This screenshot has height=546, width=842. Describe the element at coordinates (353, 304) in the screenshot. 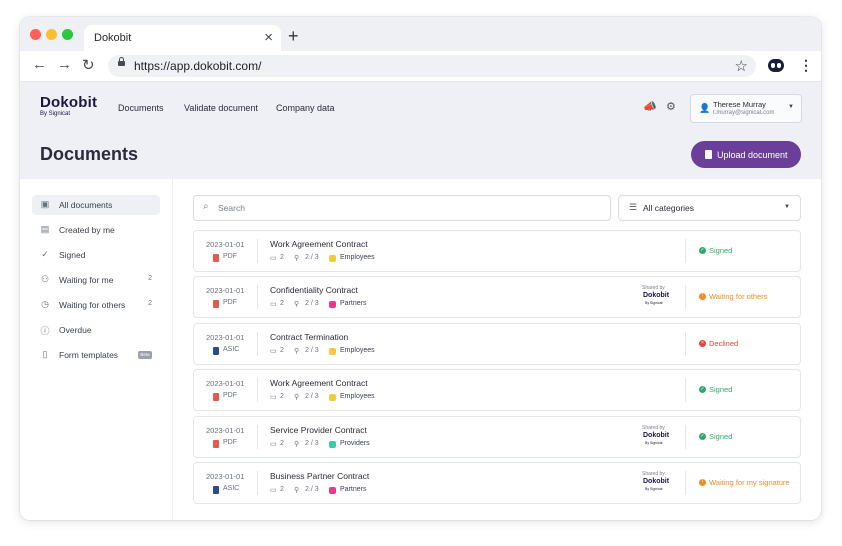

I see `document-category: Partners` at that location.